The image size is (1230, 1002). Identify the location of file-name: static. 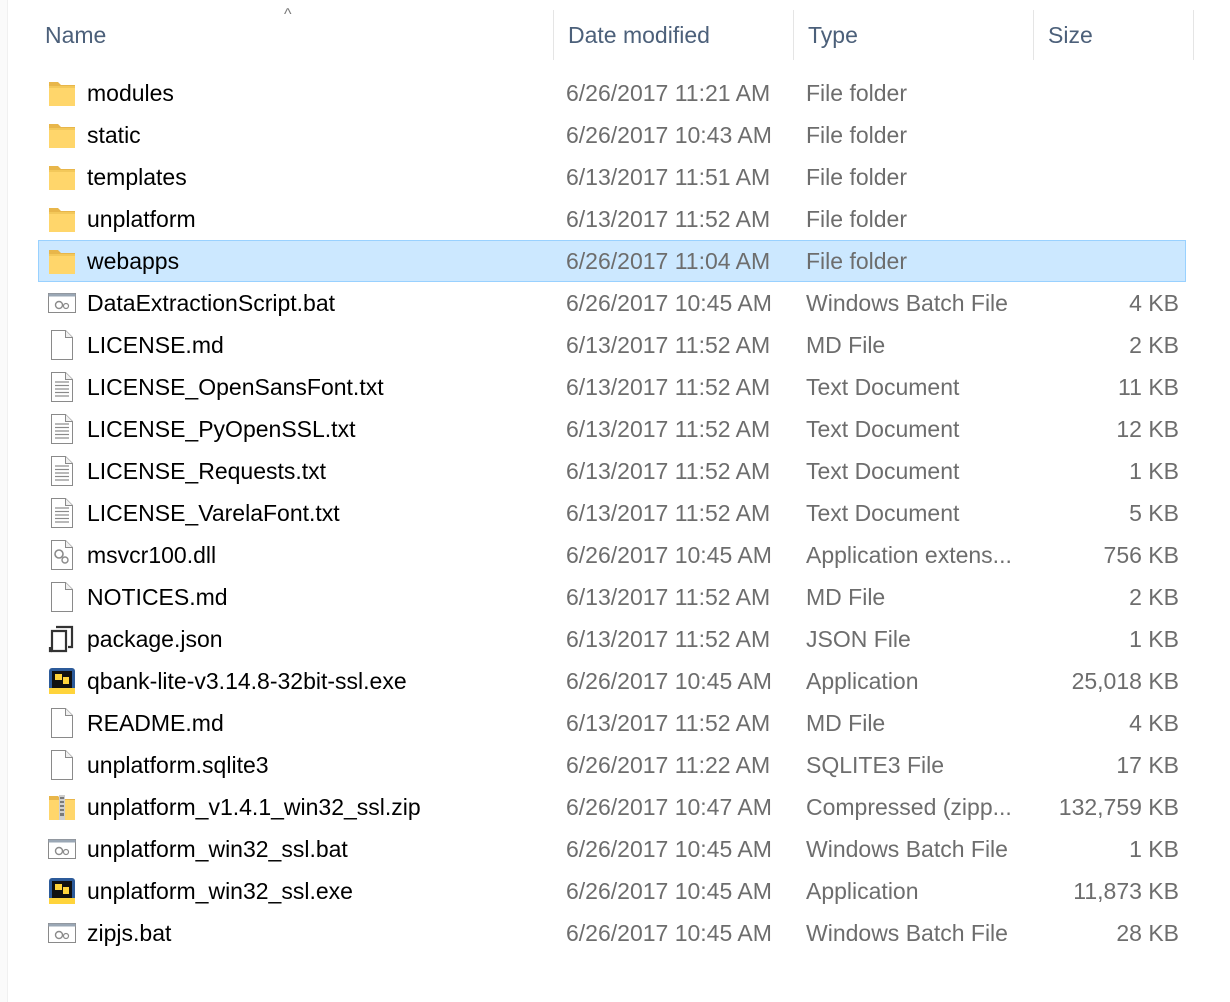
(114, 135).